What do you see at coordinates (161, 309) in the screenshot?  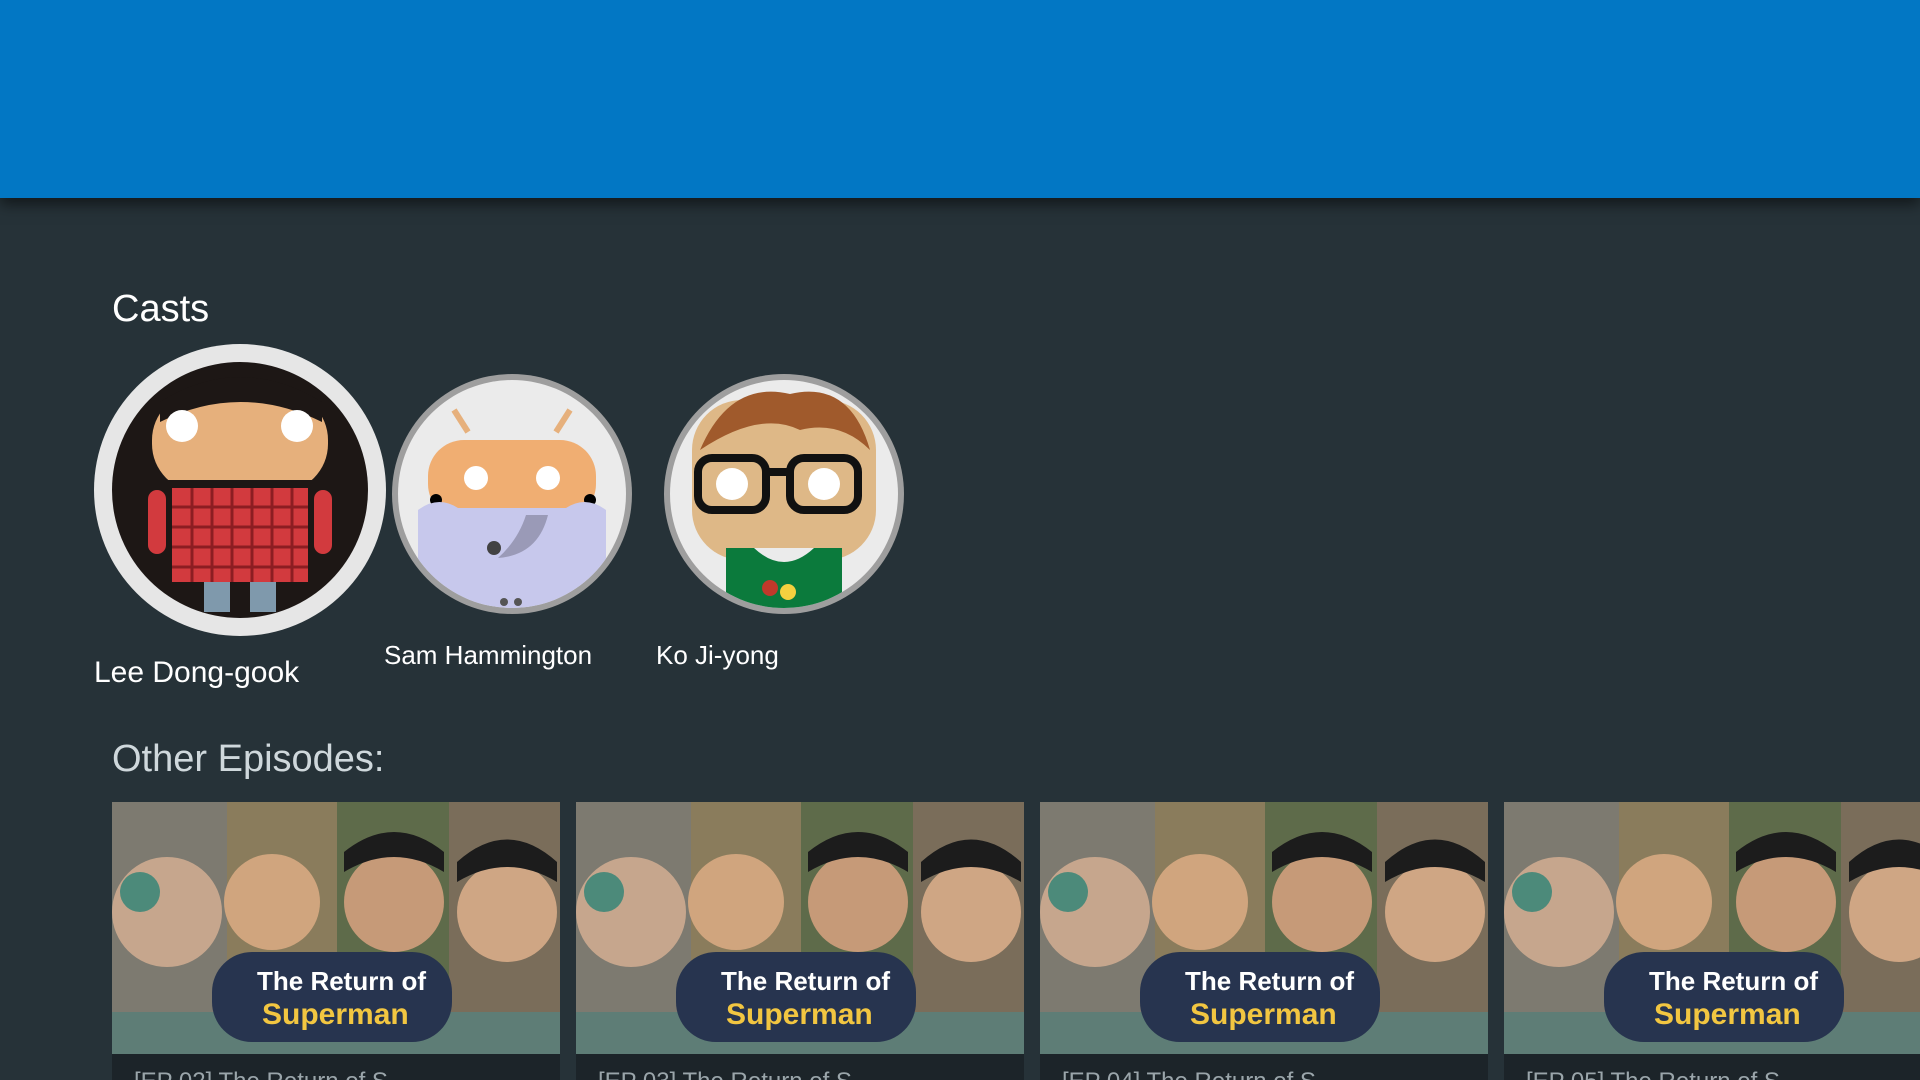 I see `casts-title: Casts` at bounding box center [161, 309].